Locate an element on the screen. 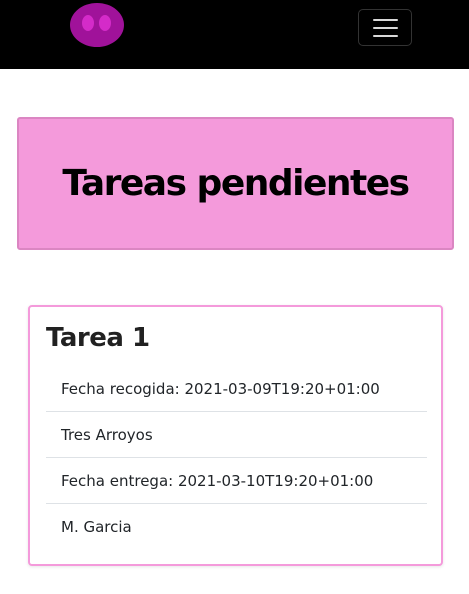 The image size is (469, 594). page-title: Tareas pendientes is located at coordinates (236, 183).